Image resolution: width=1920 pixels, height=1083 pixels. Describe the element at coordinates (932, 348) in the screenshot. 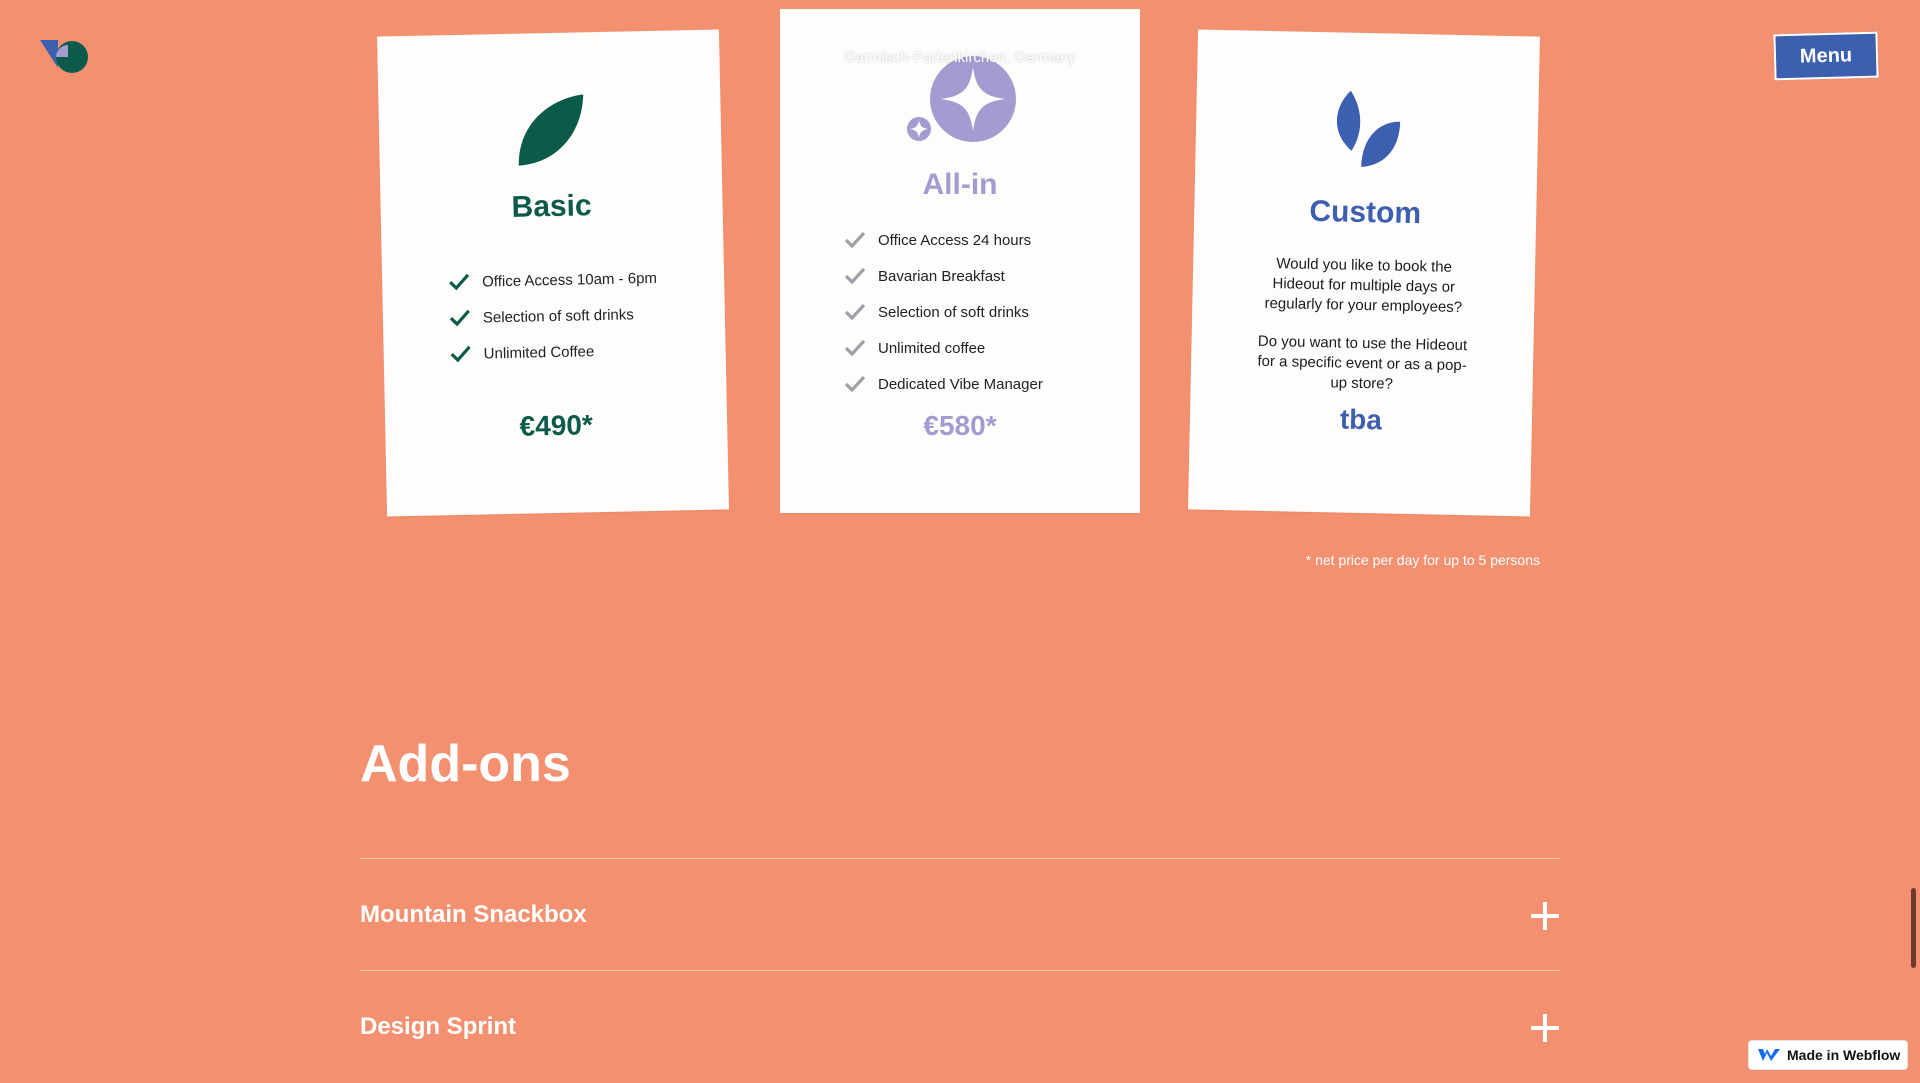

I see `feature-label: Unlimited coffee` at that location.